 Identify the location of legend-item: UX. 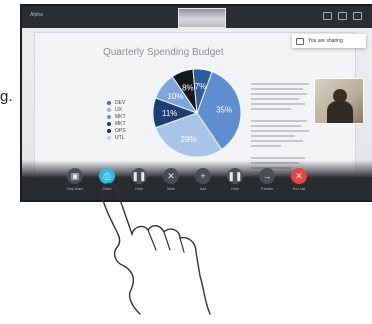
(116, 109).